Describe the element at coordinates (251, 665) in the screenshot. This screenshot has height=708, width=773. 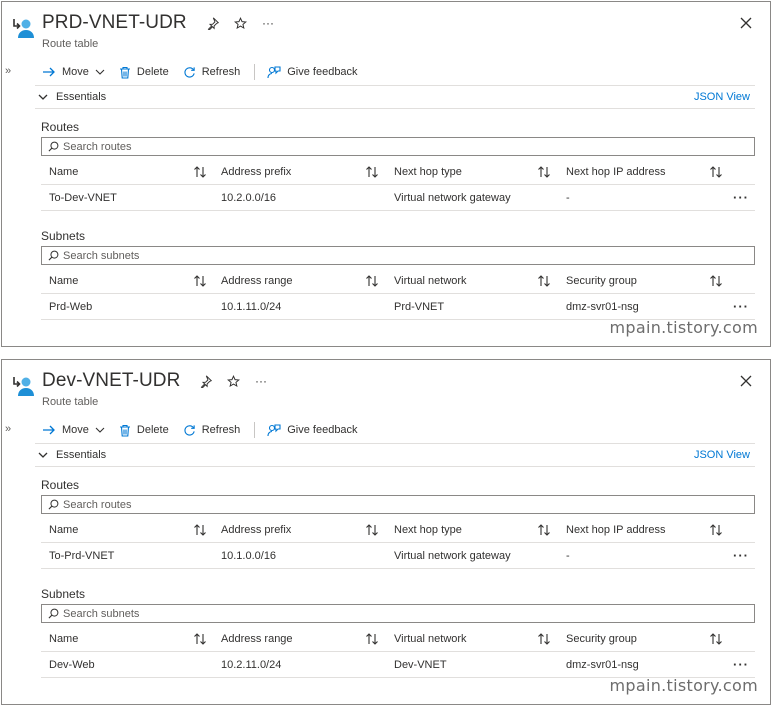
I see `table-cell: 10.2.11.0/24` at that location.